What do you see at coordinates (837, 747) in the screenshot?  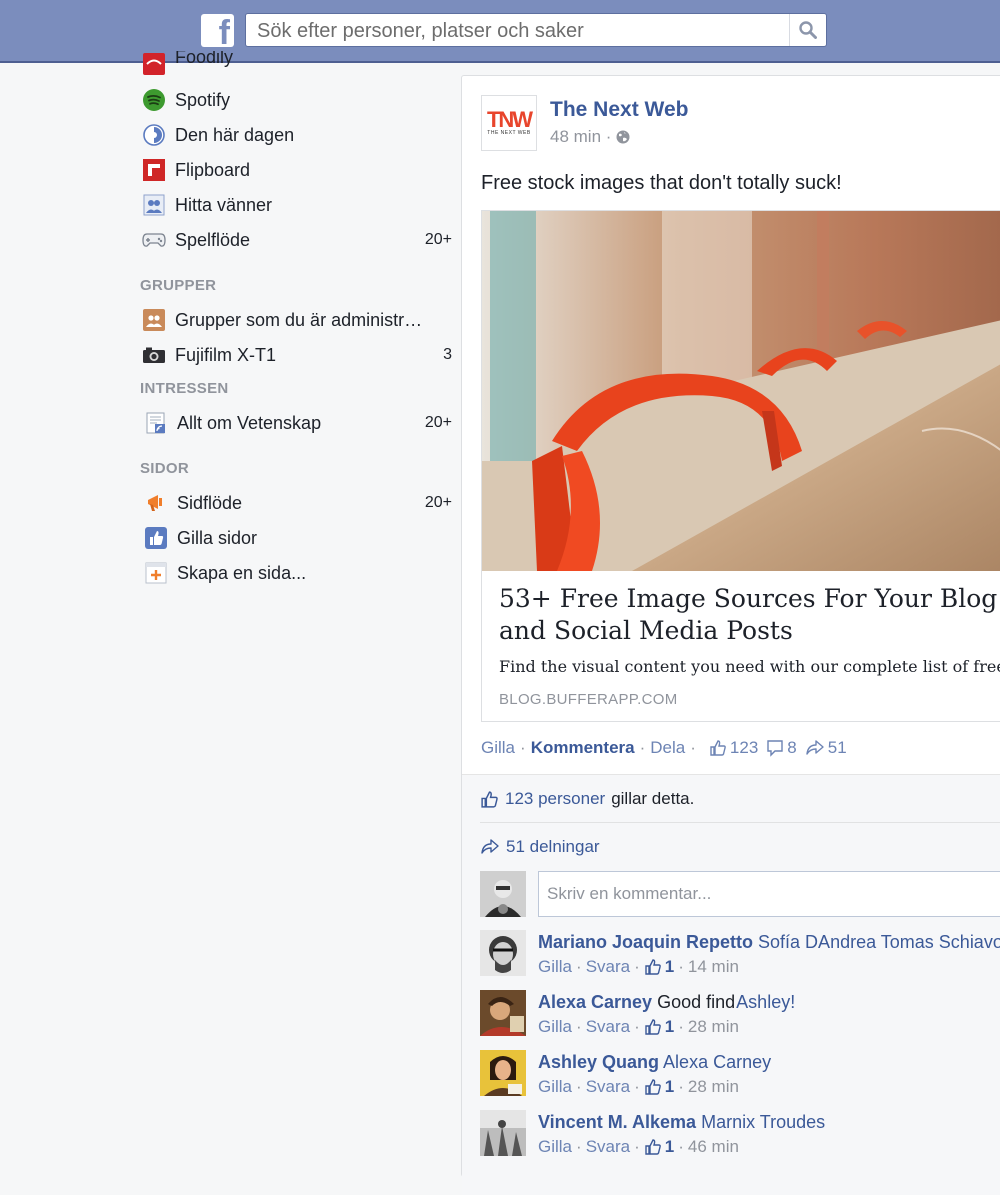 I see `share-count-value: 51` at bounding box center [837, 747].